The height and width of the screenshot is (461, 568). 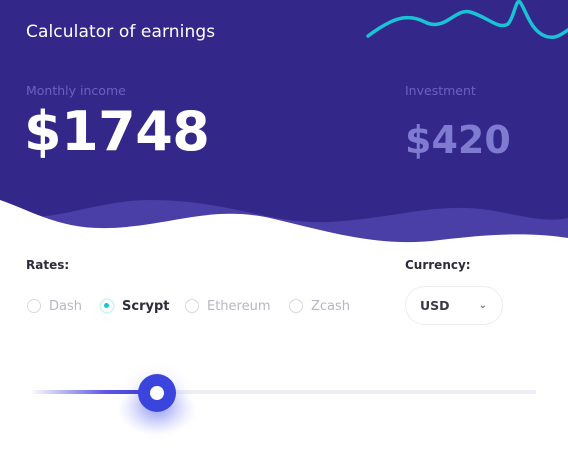 What do you see at coordinates (48, 265) in the screenshot?
I see `rates-label: Rates:` at bounding box center [48, 265].